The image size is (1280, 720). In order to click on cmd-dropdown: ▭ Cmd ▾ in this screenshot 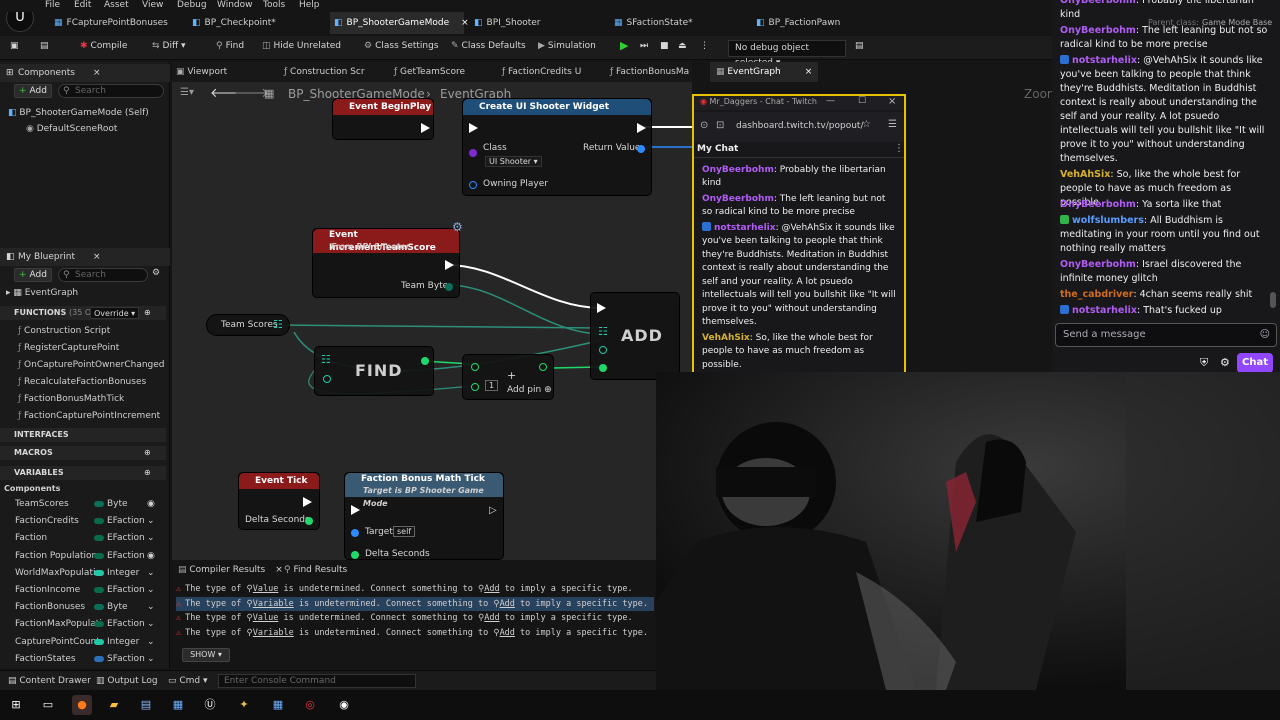, I will do `click(188, 681)`.